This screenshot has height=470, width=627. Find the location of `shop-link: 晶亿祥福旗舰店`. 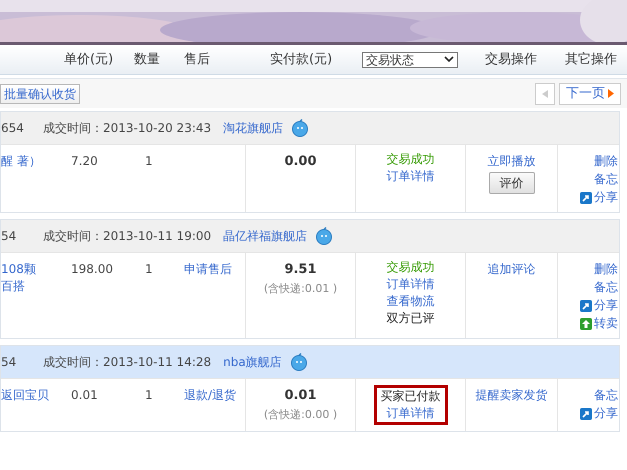

shop-link: 晶亿祥福旗舰店 is located at coordinates (265, 236).